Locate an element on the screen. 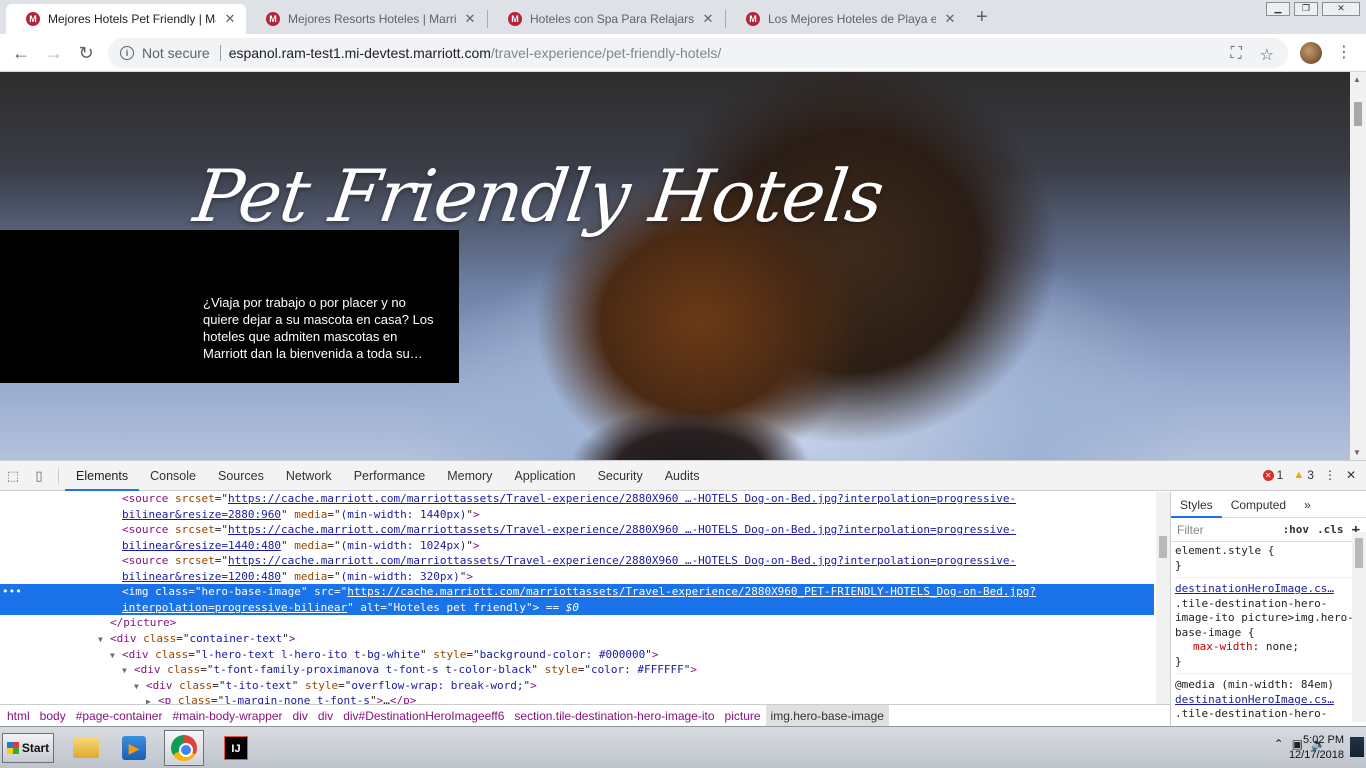 The image size is (1366, 768). bookmark-star-icon: ☆ is located at coordinates (1267, 55).